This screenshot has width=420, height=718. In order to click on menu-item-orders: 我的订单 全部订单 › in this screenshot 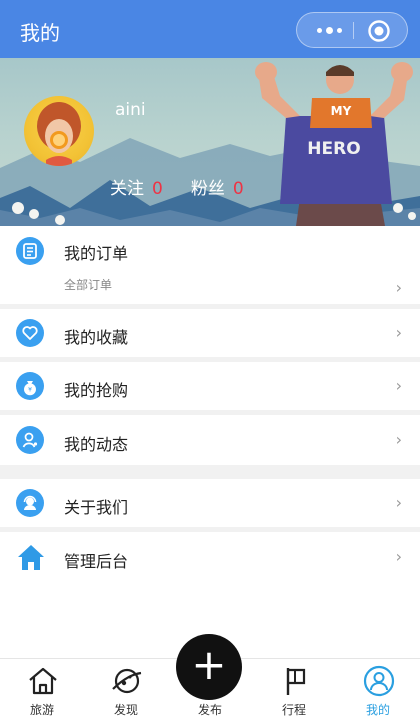, I will do `click(210, 265)`.